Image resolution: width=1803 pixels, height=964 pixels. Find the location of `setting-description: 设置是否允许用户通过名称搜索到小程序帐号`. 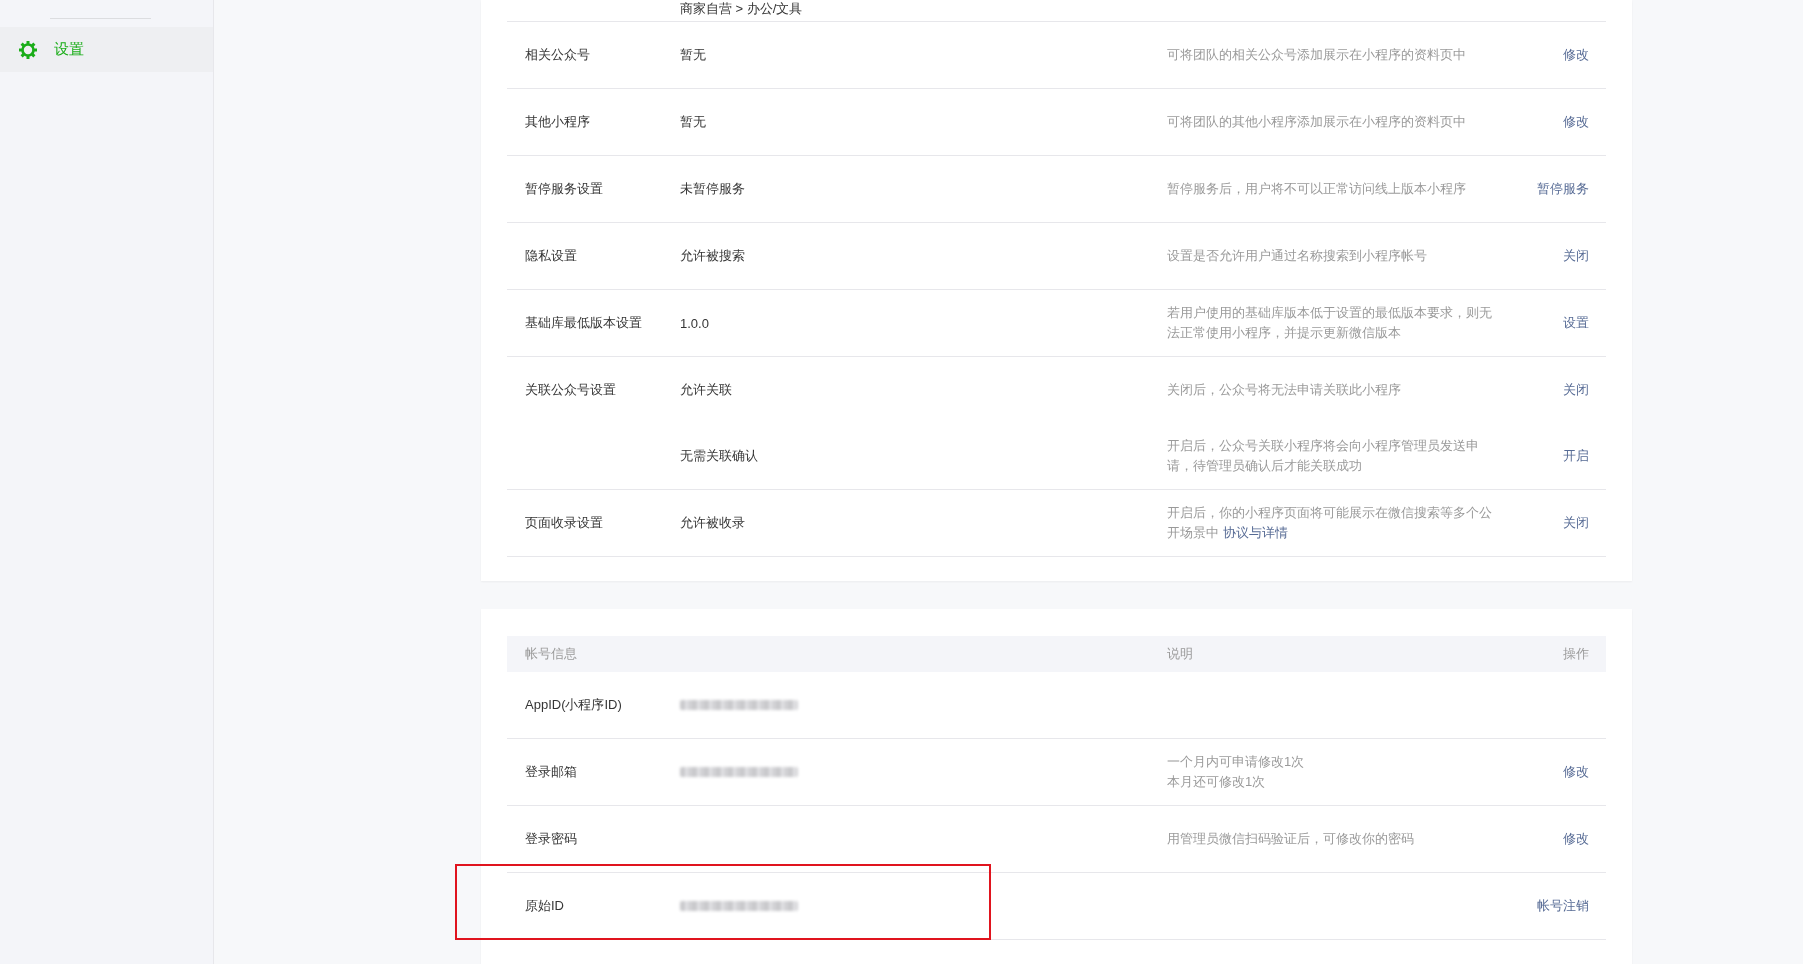

setting-description: 设置是否允许用户通过名称搜索到小程序帐号 is located at coordinates (1297, 256).